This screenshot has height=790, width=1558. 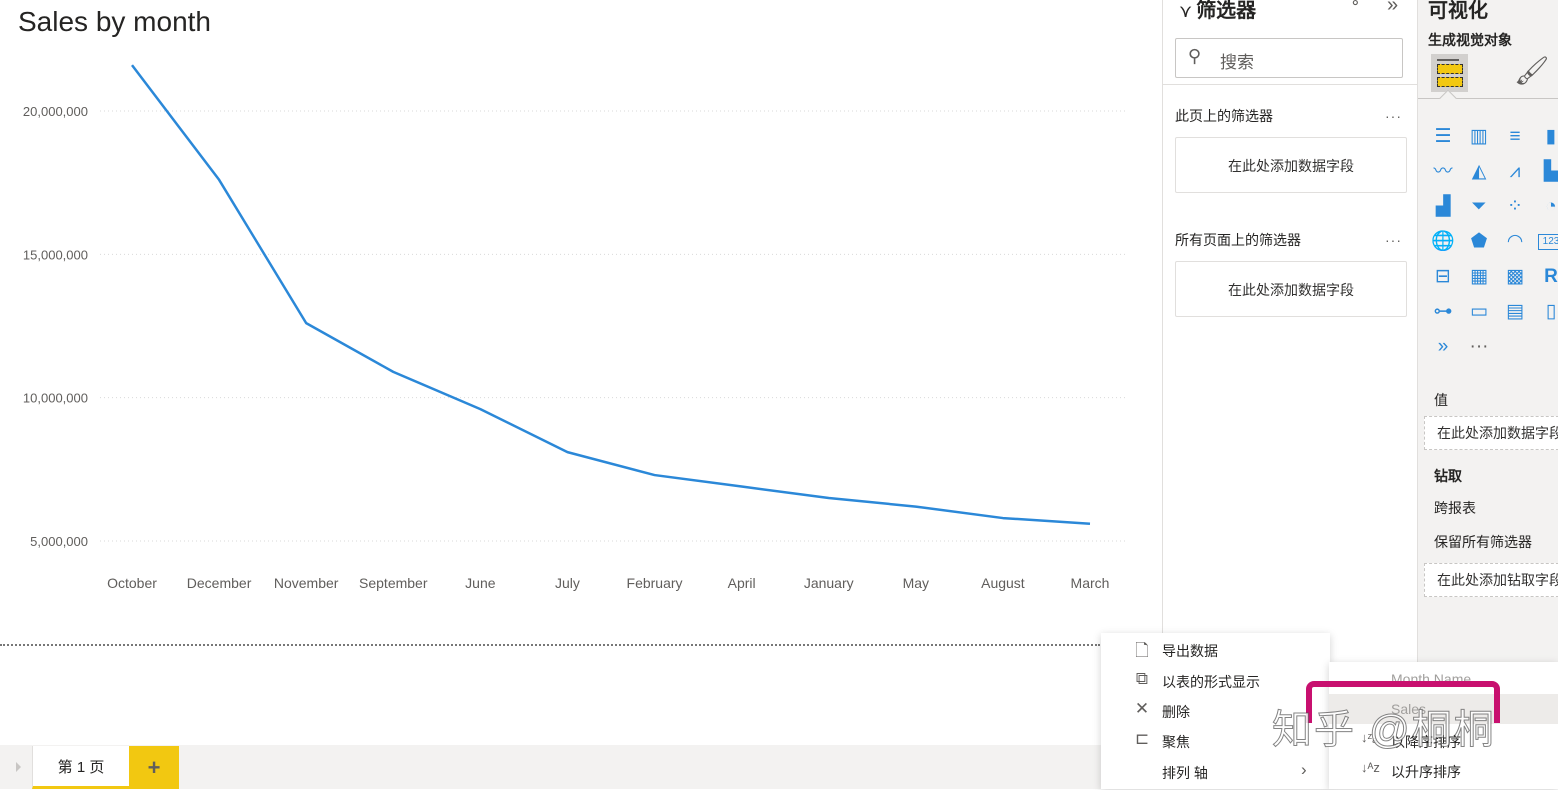 What do you see at coordinates (132, 583) in the screenshot?
I see `x-tick-label: October` at bounding box center [132, 583].